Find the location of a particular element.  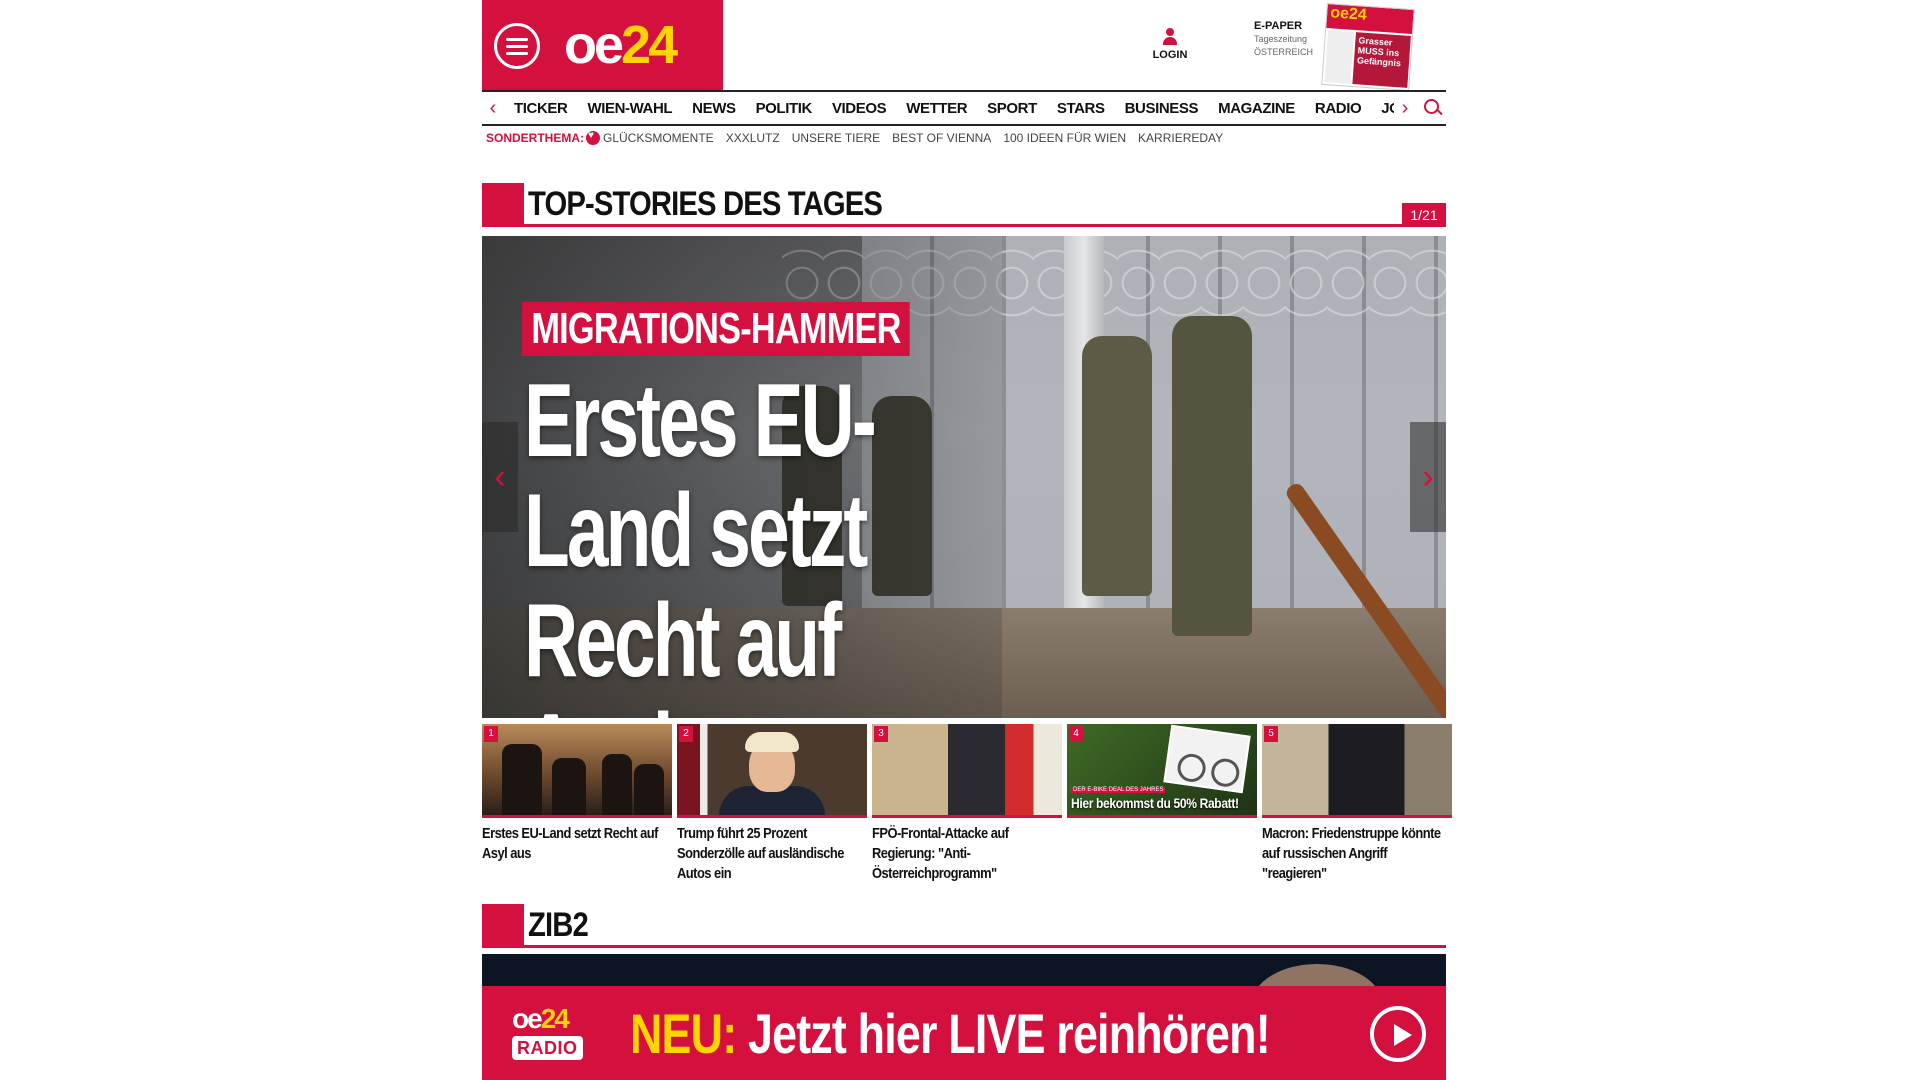

radio-logo: oe24 RADIO is located at coordinates (556, 1036).